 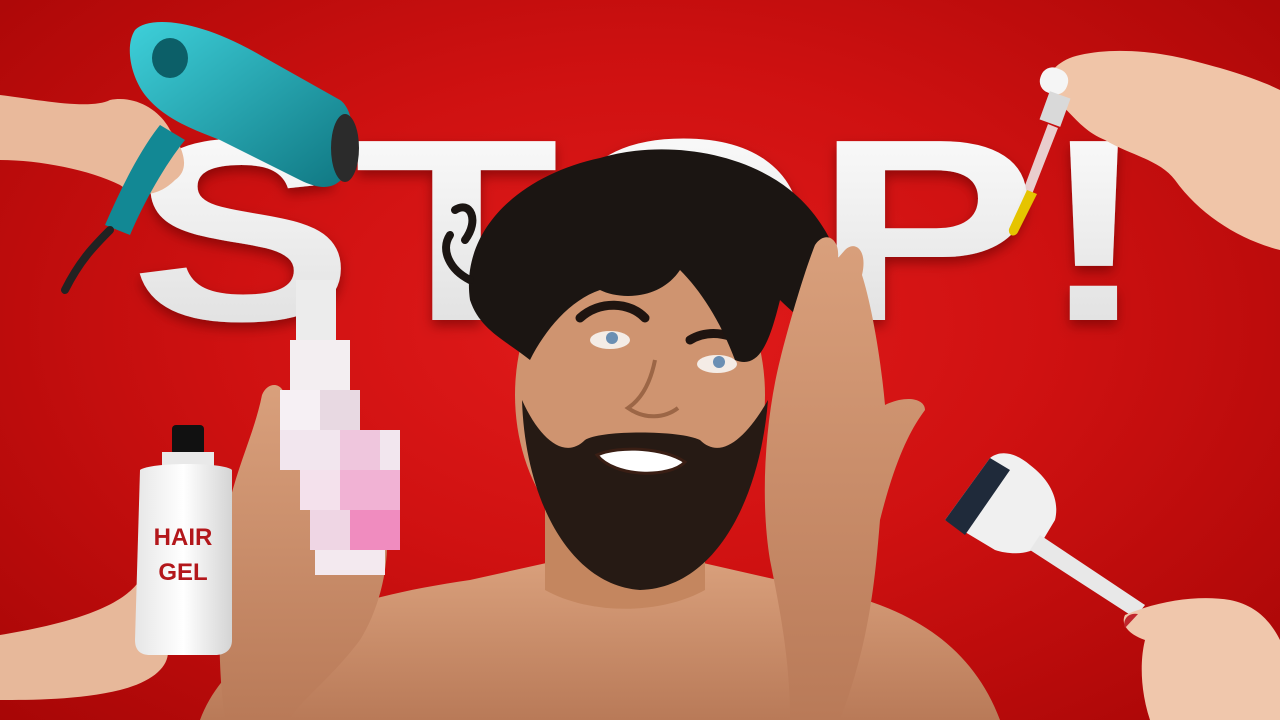 I want to click on dye-brush-icon, so click(x=1045, y=535).